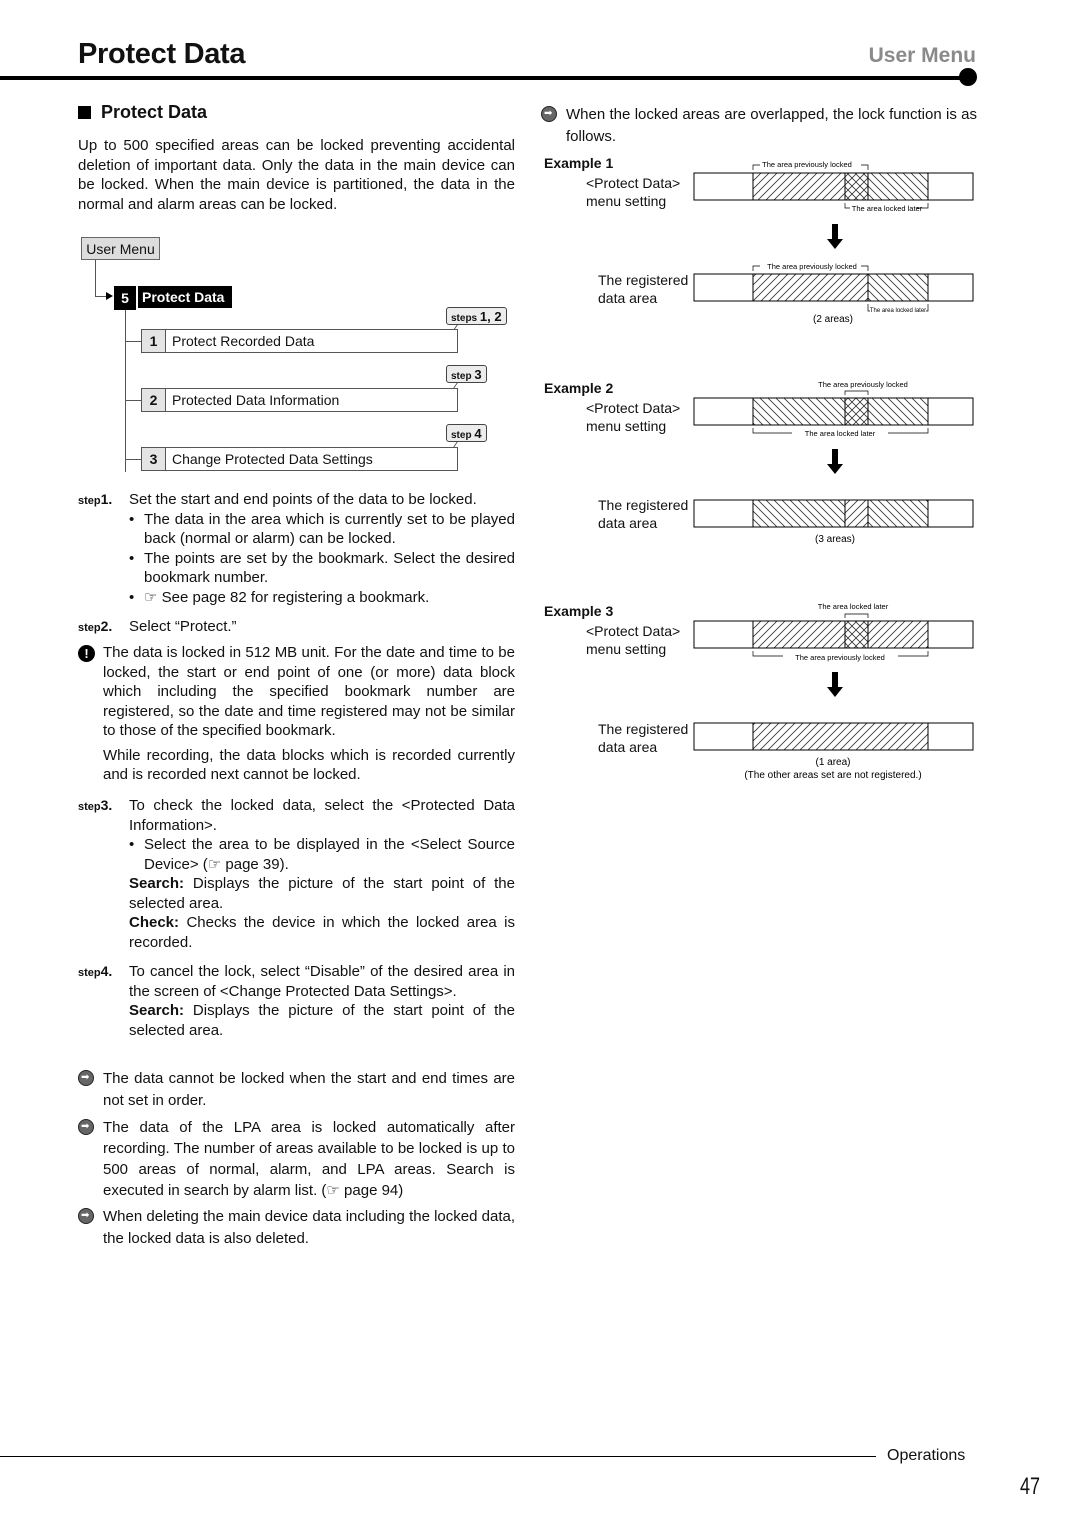 The image size is (1080, 1527). What do you see at coordinates (633, 640) in the screenshot?
I see `example-3-setting-label: <Protect Data> menu setting` at bounding box center [633, 640].